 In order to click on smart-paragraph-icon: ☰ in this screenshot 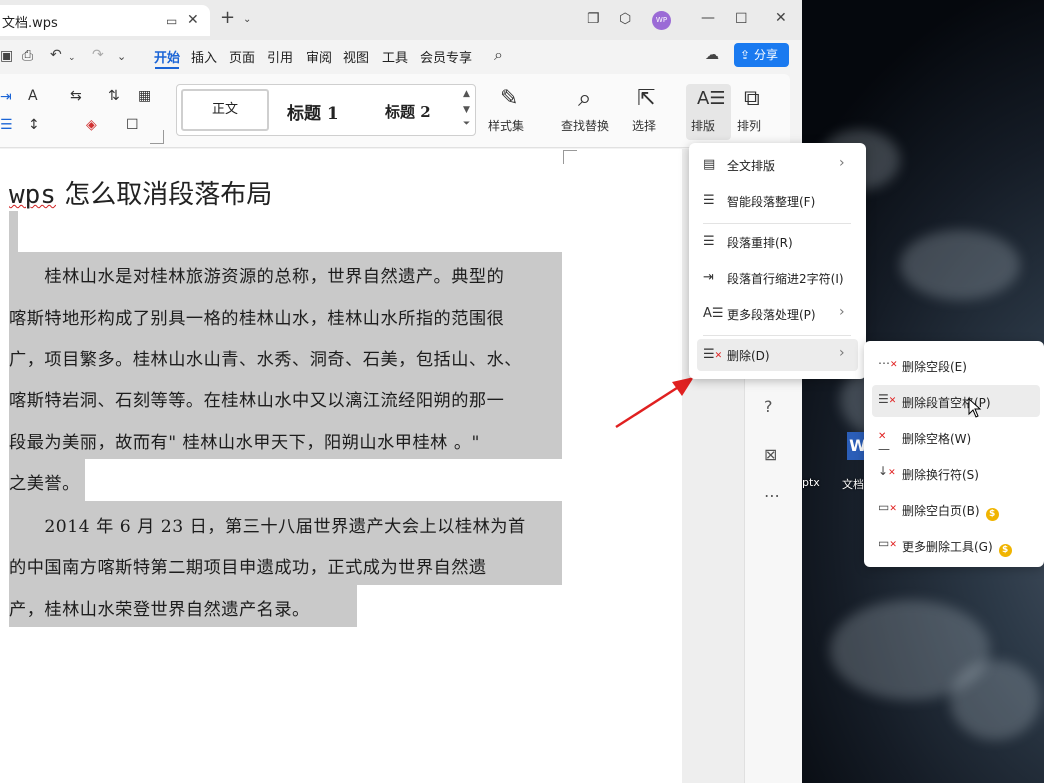, I will do `click(709, 200)`.